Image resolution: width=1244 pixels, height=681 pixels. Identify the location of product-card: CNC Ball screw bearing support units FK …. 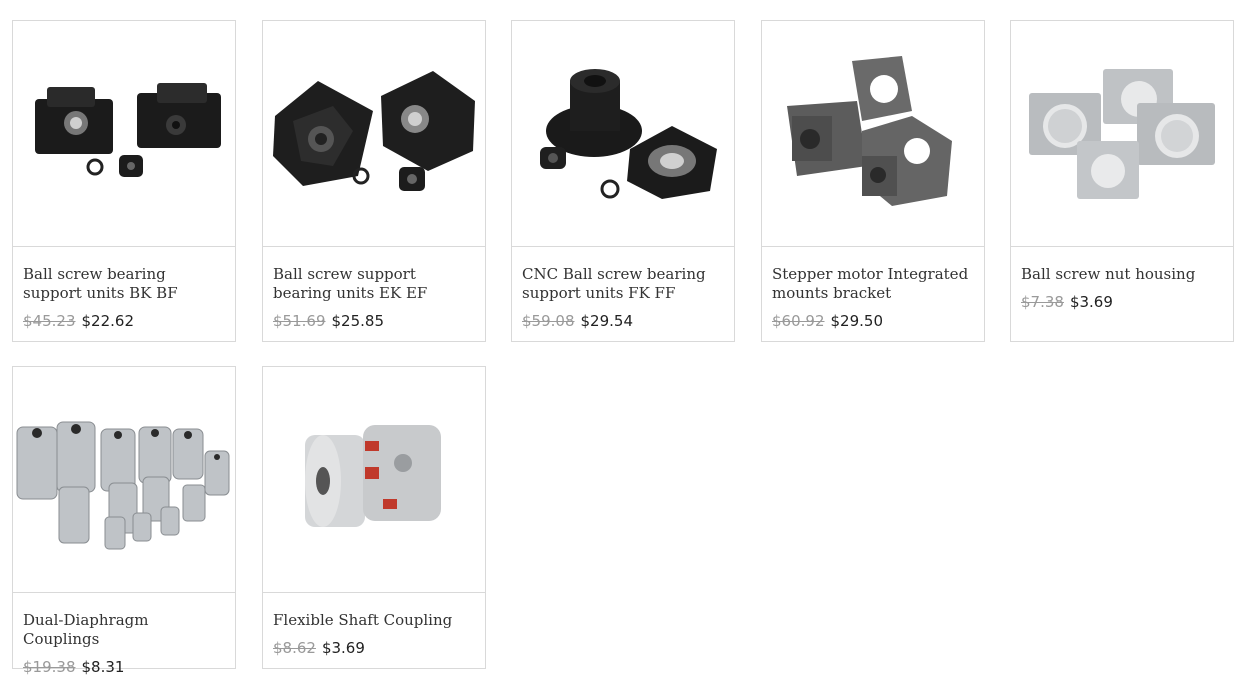
(623, 181).